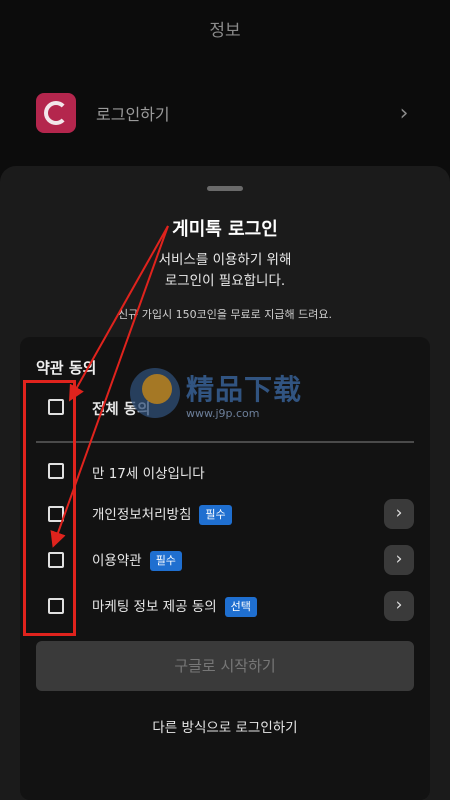  What do you see at coordinates (404, 113) in the screenshot?
I see `chevron-right-icon: ›` at bounding box center [404, 113].